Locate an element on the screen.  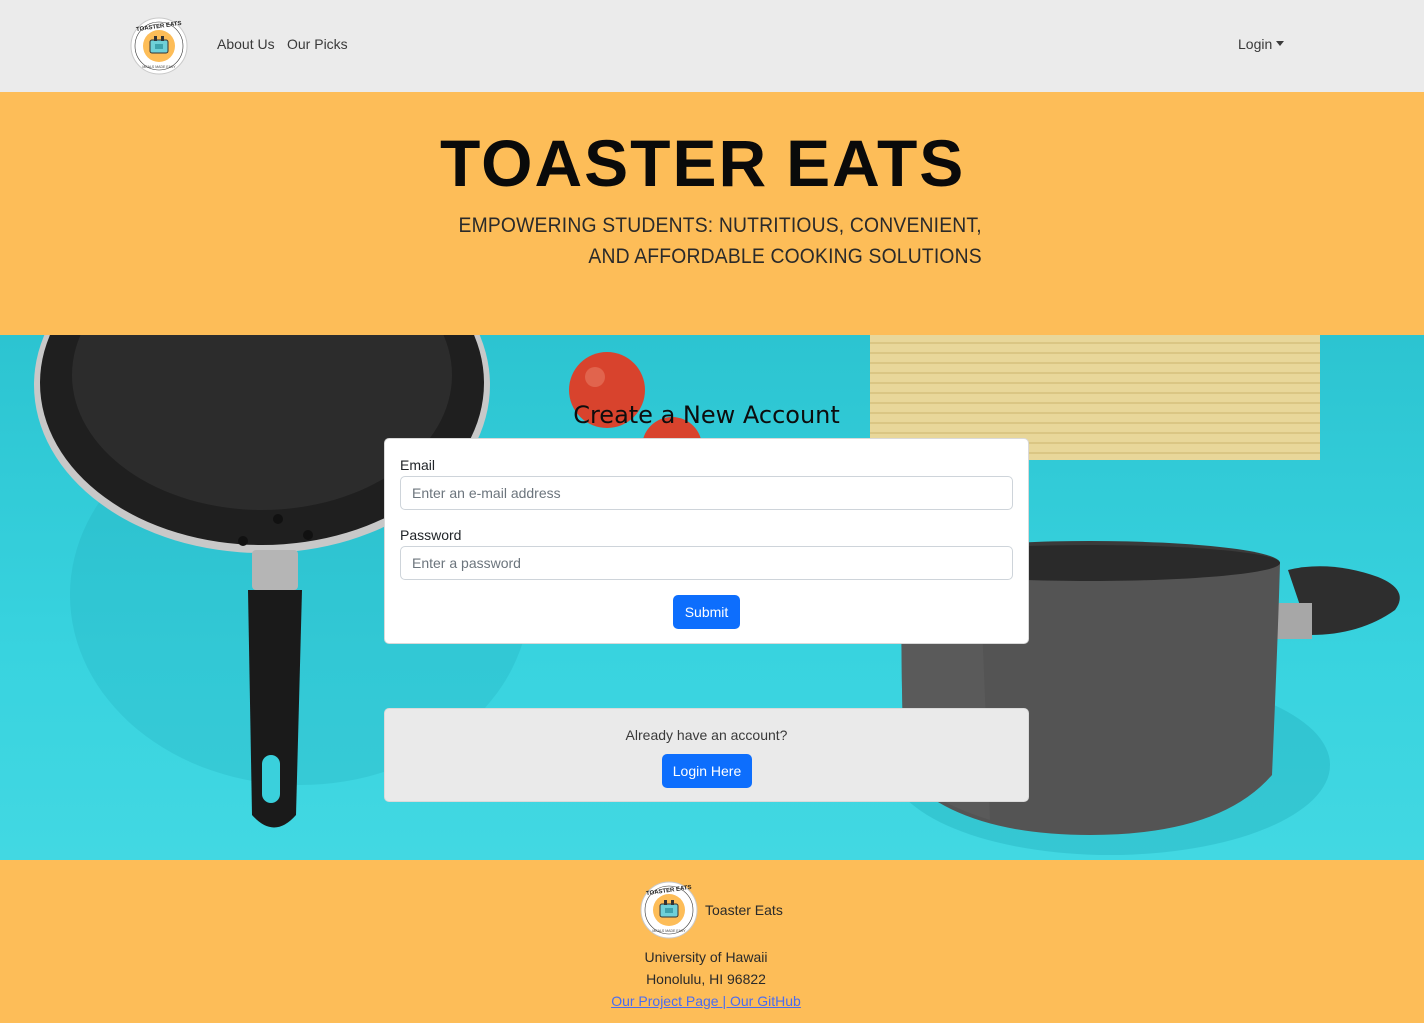
login-prompt-card: Already have an account? Login Here is located at coordinates (706, 755).